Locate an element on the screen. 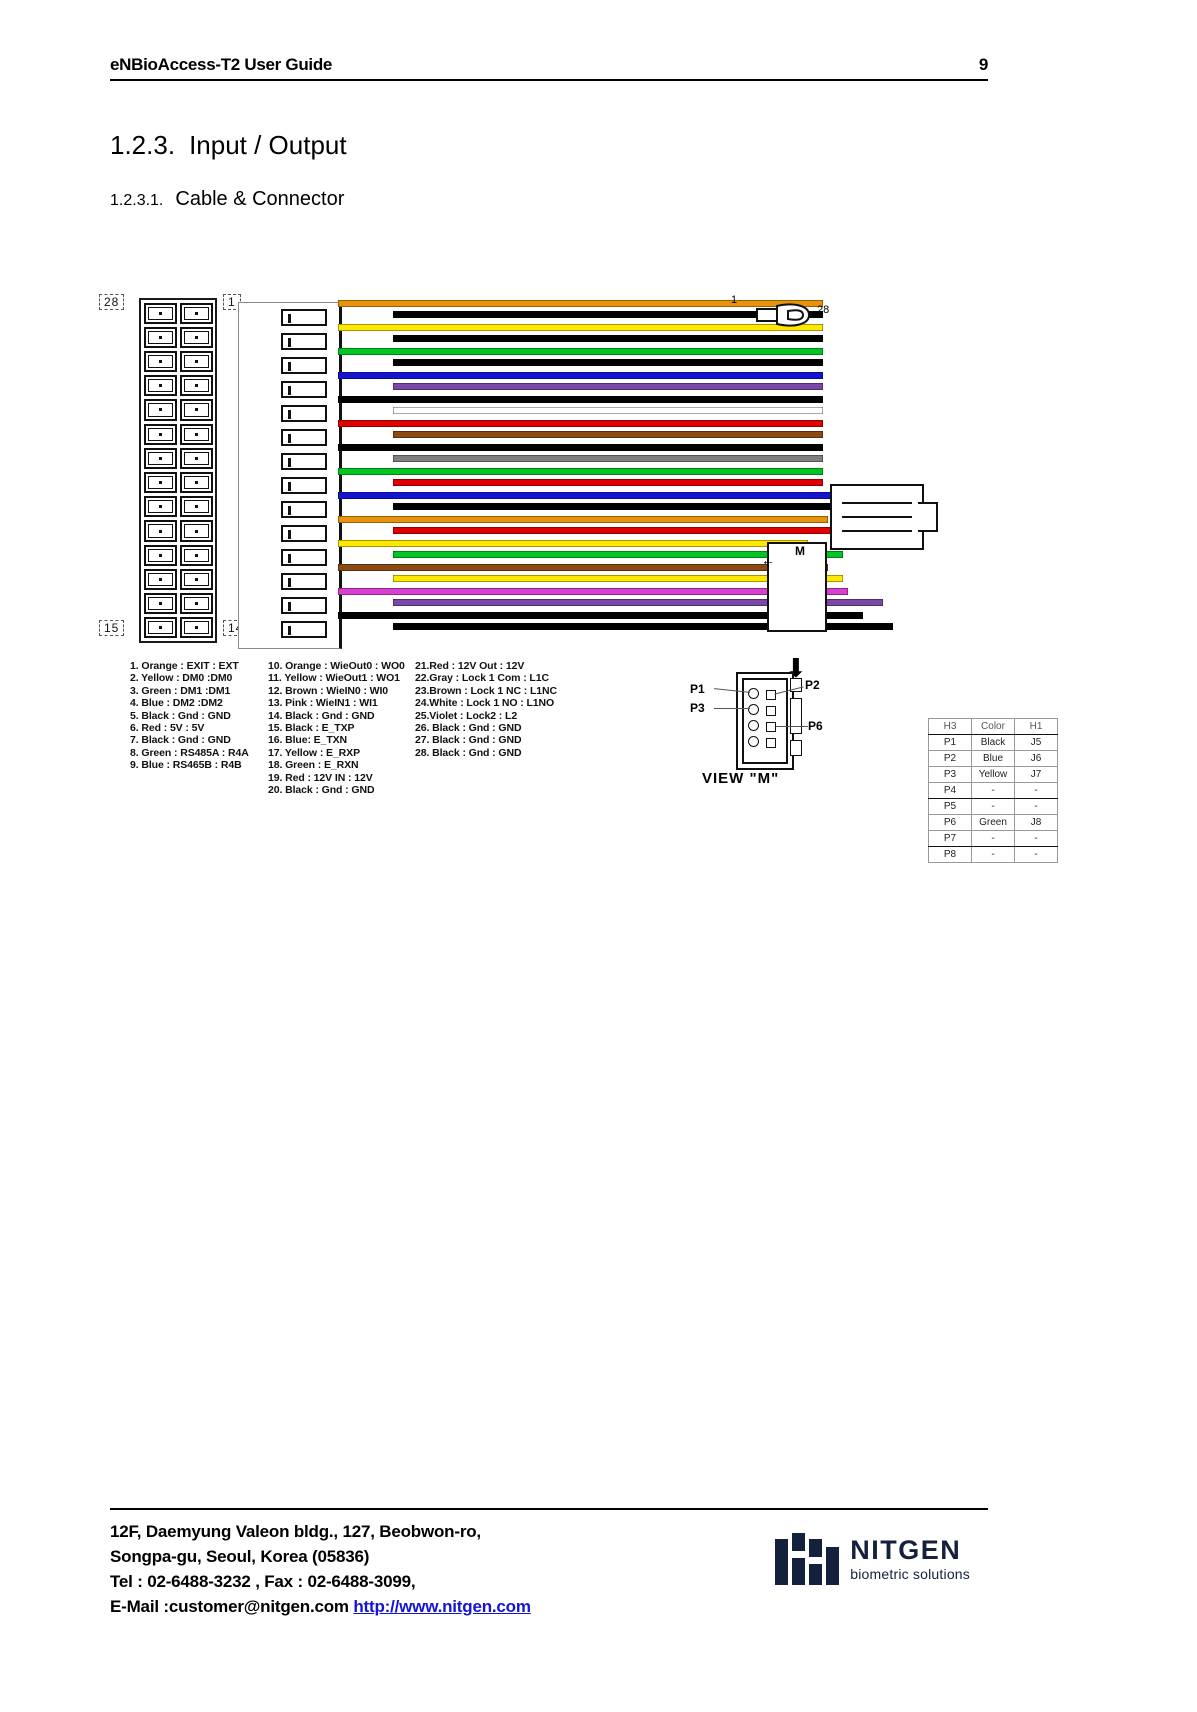 Image resolution: width=1197 pixels, height=1712 pixels. legend-item-6: 26. Black : Gnd : GND is located at coordinates (468, 728).